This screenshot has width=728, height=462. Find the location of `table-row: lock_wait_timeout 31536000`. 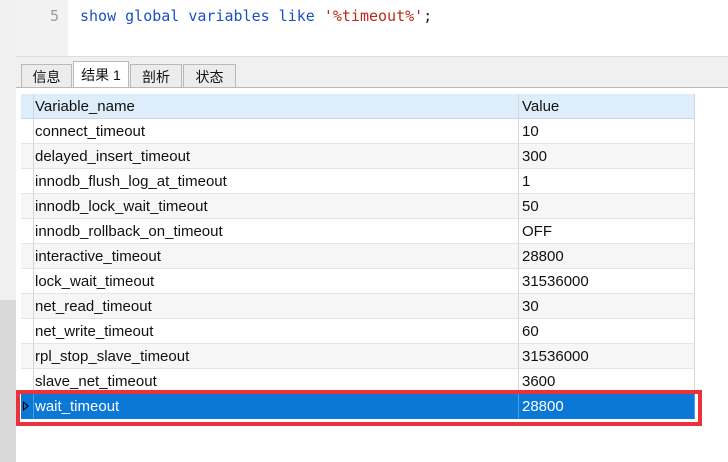

table-row: lock_wait_timeout 31536000 is located at coordinates (358, 281).